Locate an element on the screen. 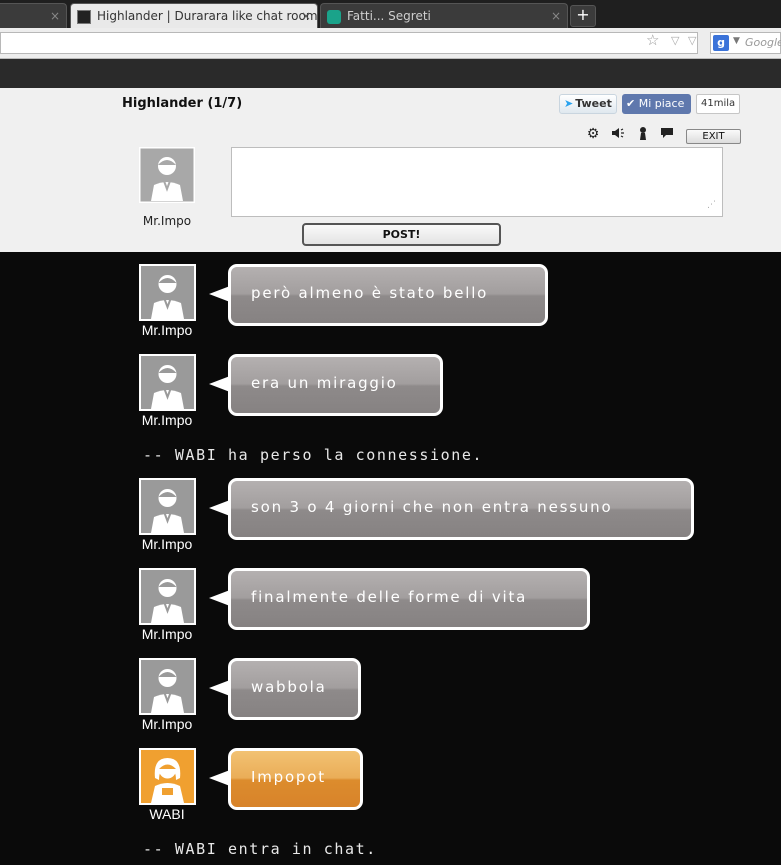 This screenshot has height=865, width=781. gear-icon: ⚙ is located at coordinates (593, 134).